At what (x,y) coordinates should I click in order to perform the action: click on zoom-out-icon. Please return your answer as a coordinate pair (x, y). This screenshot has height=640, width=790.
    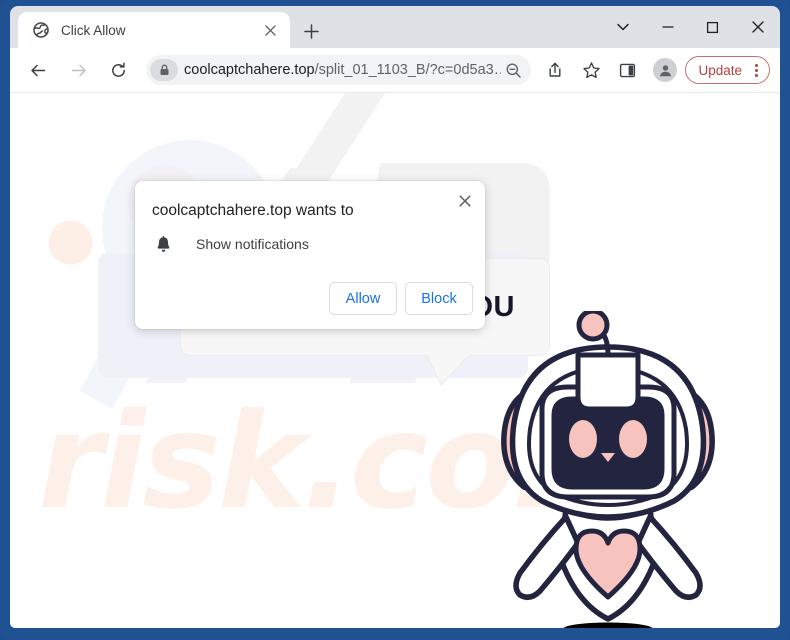
    Looking at the image, I should click on (513, 70).